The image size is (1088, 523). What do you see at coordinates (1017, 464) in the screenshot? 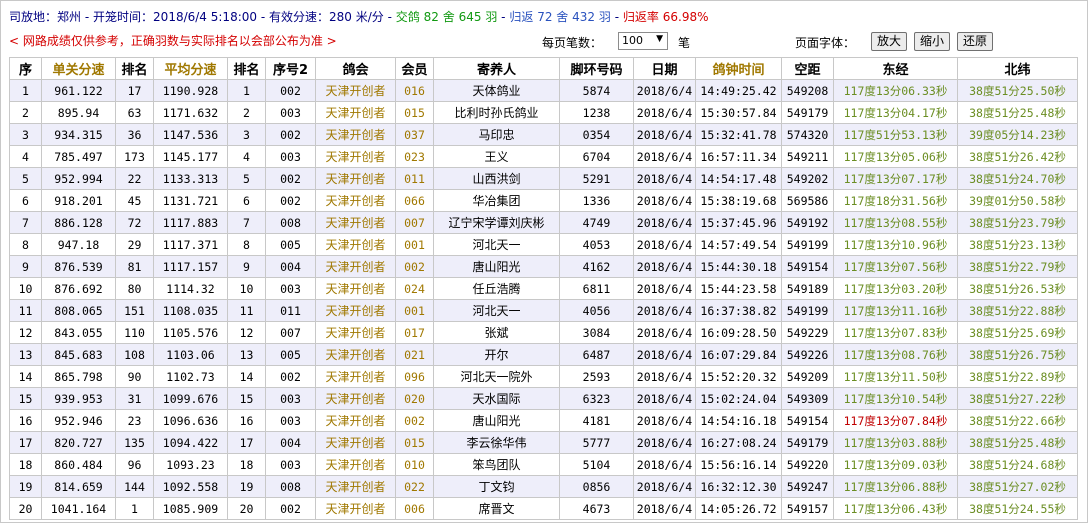
I see `table-cell: 38度51分24.68秒` at bounding box center [1017, 464].